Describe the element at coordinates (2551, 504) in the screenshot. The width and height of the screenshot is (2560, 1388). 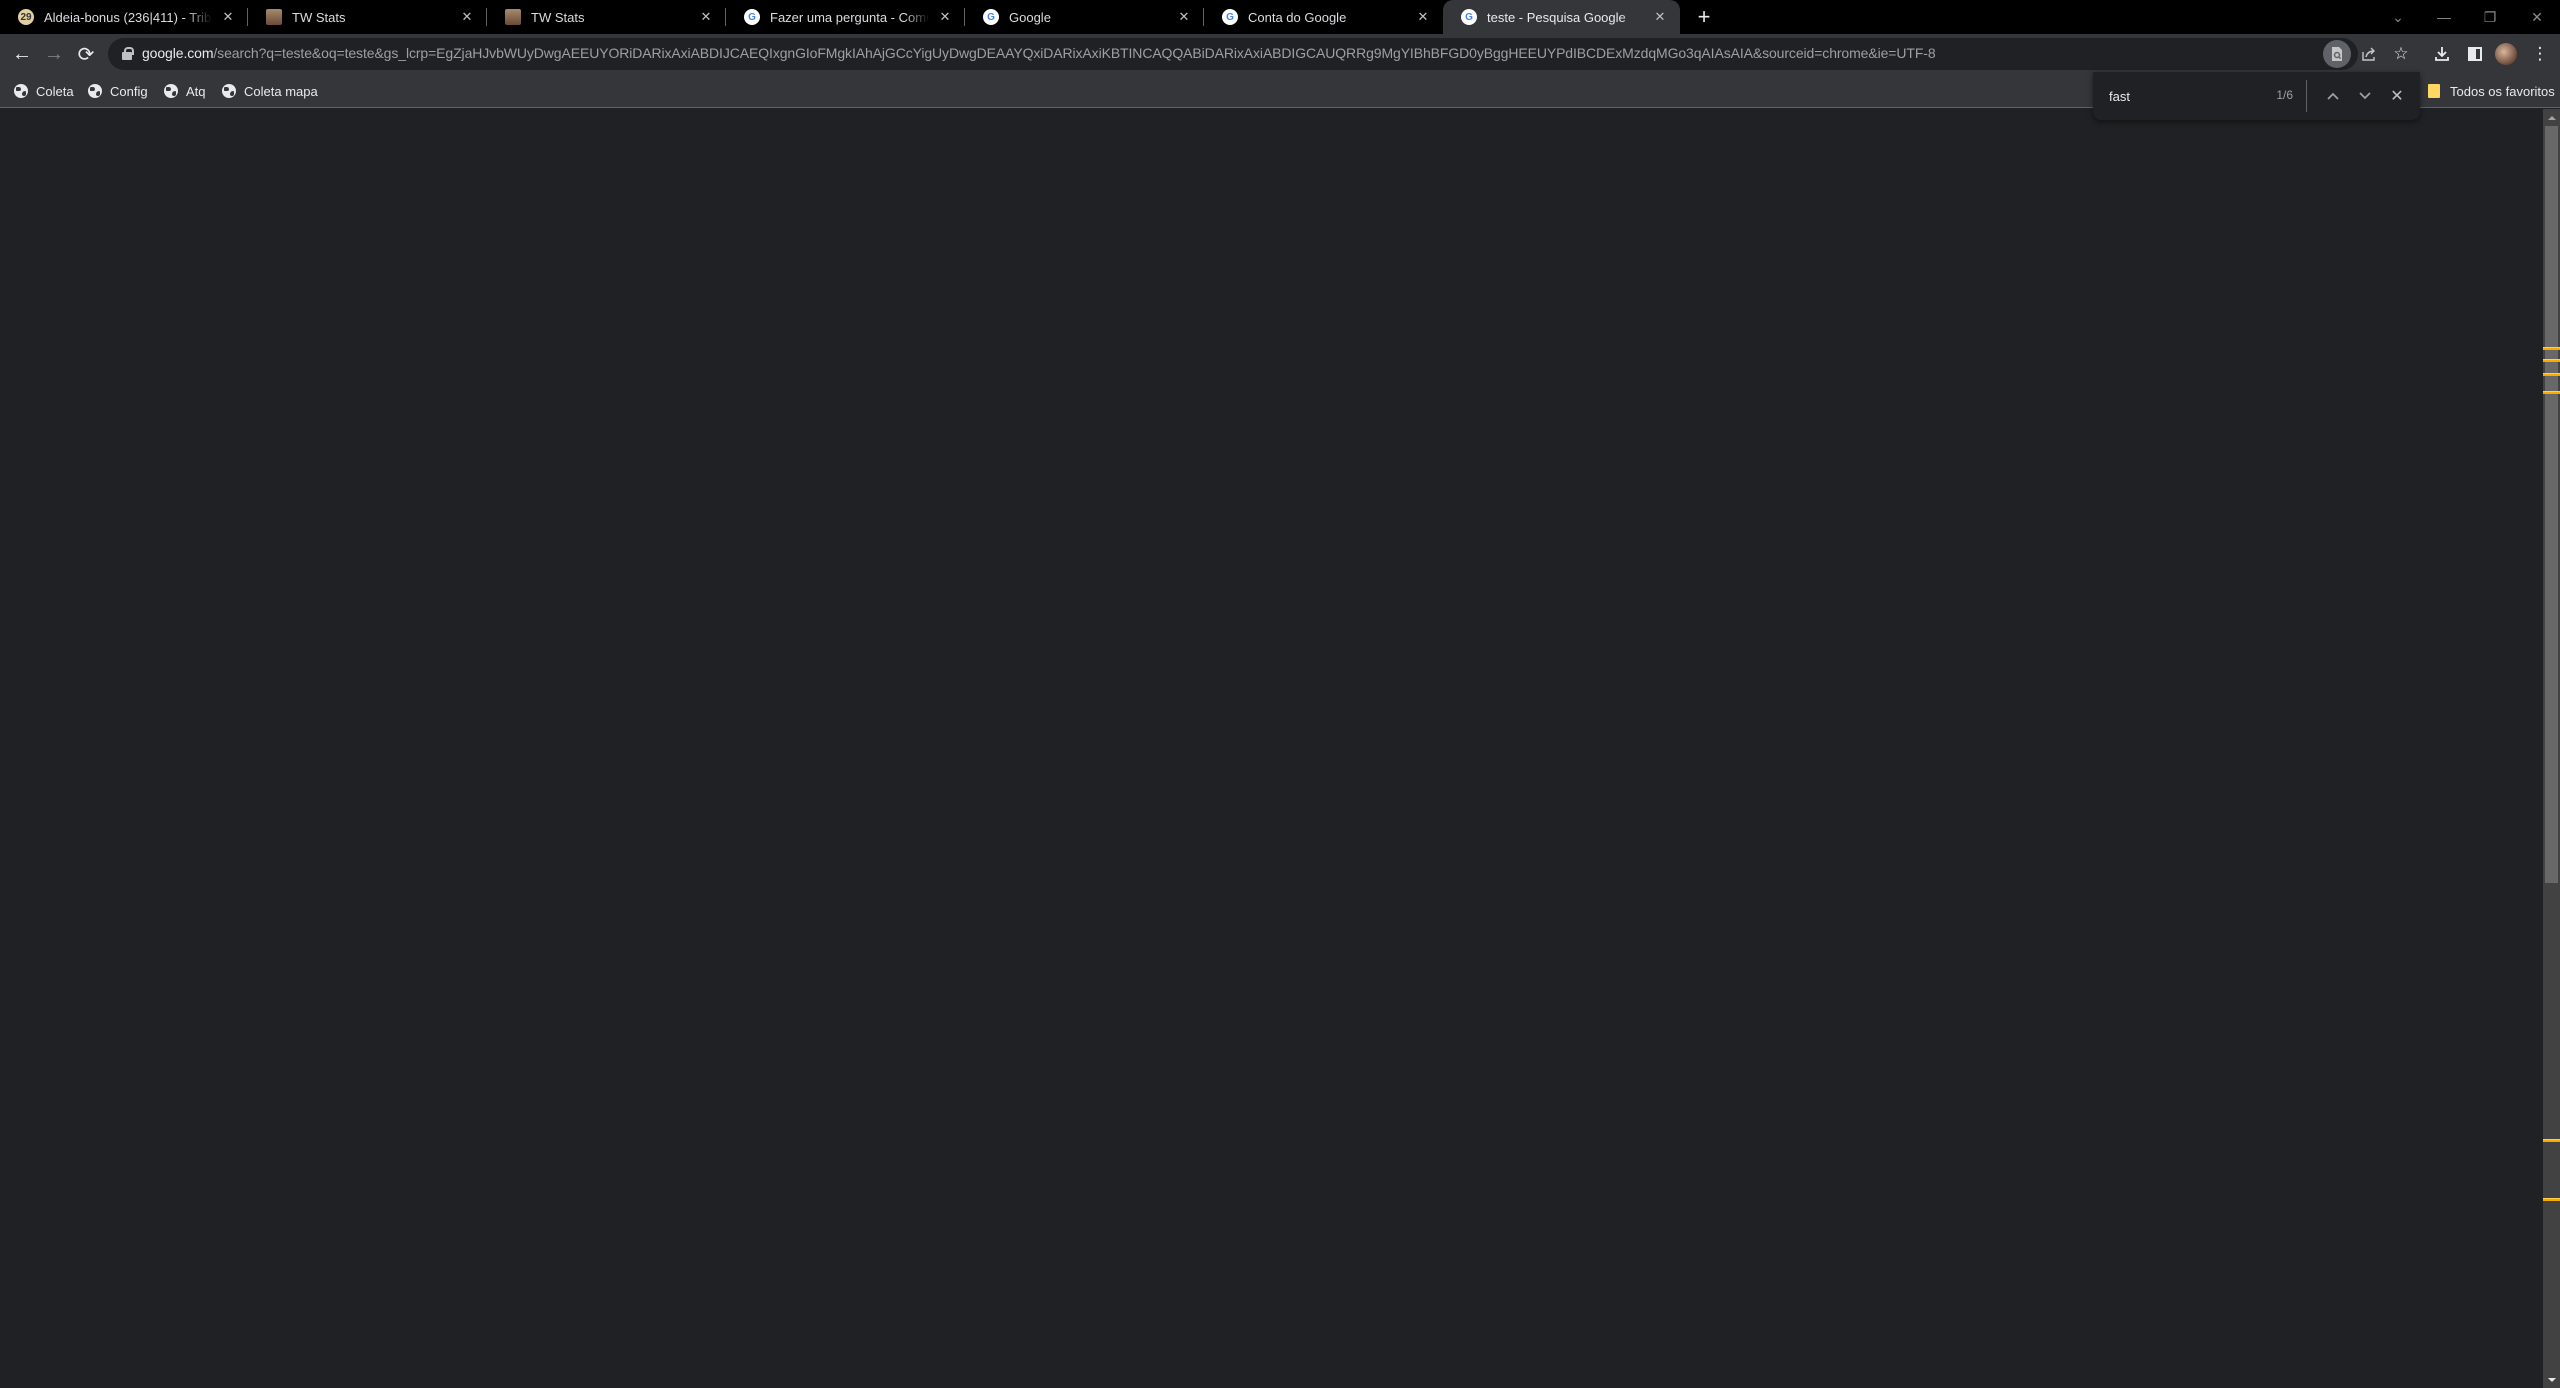
I see `scrollbar-thumb` at that location.